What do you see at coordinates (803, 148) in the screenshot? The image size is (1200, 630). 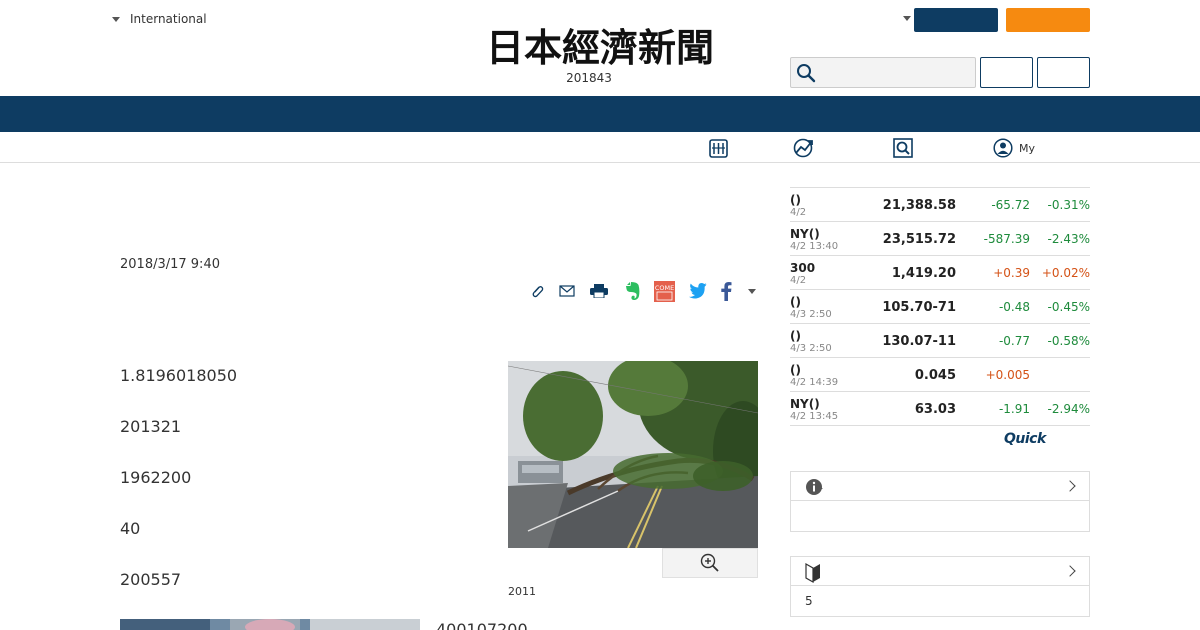 I see `chart-trend-icon` at bounding box center [803, 148].